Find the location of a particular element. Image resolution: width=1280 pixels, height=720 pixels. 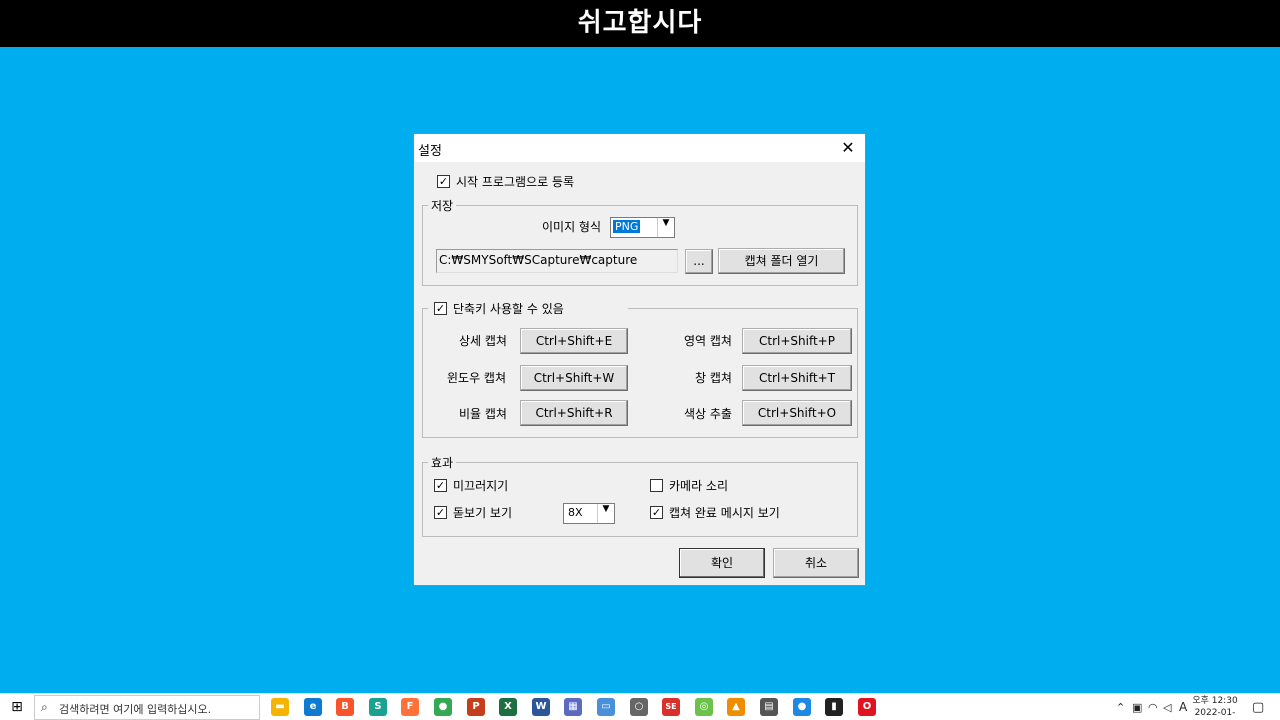

effects-group is located at coordinates (640, 499).